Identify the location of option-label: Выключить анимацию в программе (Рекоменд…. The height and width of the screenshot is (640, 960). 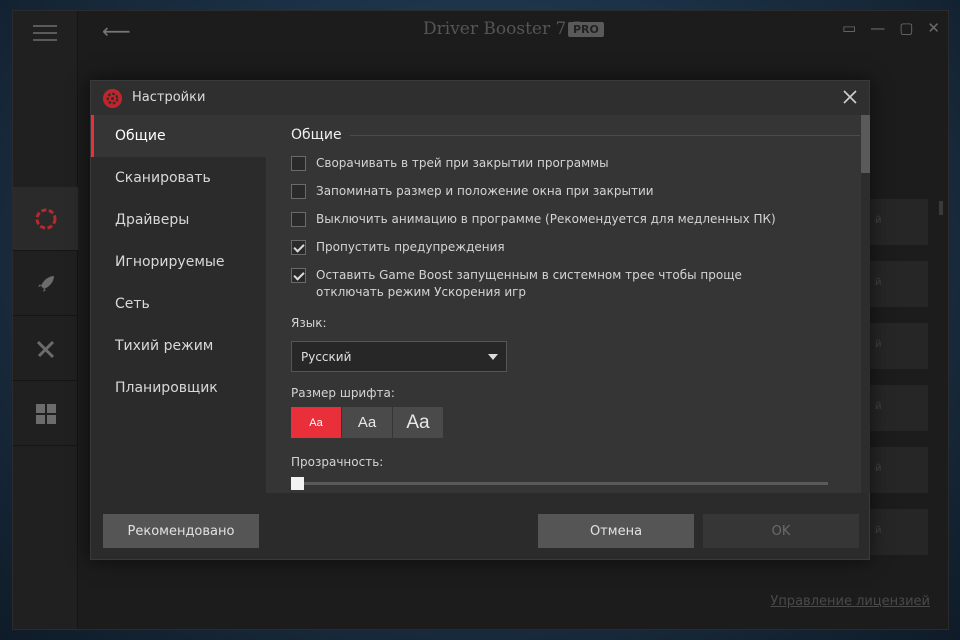
(546, 219).